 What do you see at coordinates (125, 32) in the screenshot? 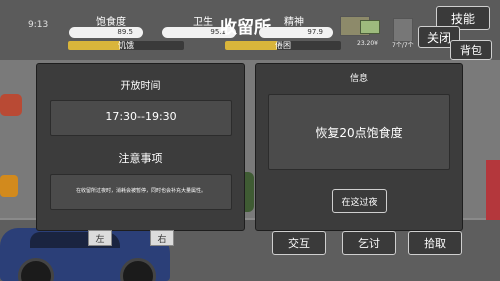
I see `hunger-value: 89.5` at bounding box center [125, 32].